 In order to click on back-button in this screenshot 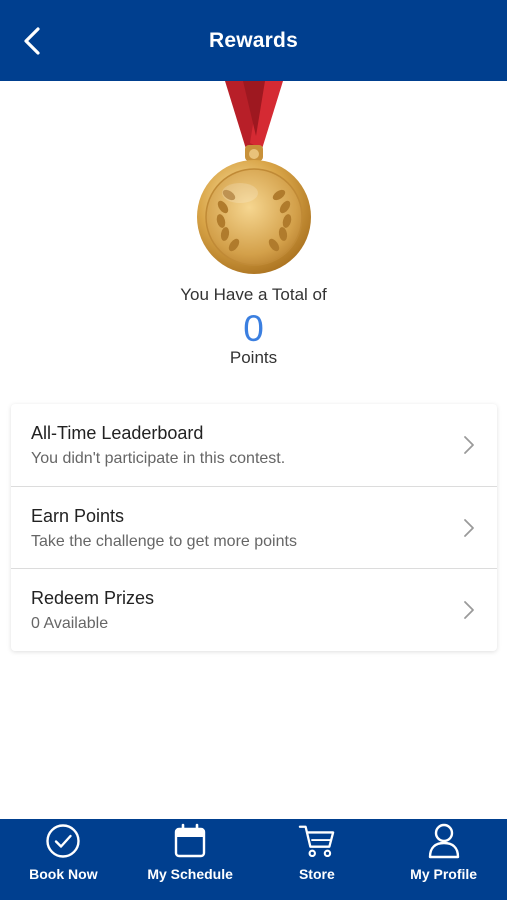, I will do `click(32, 41)`.